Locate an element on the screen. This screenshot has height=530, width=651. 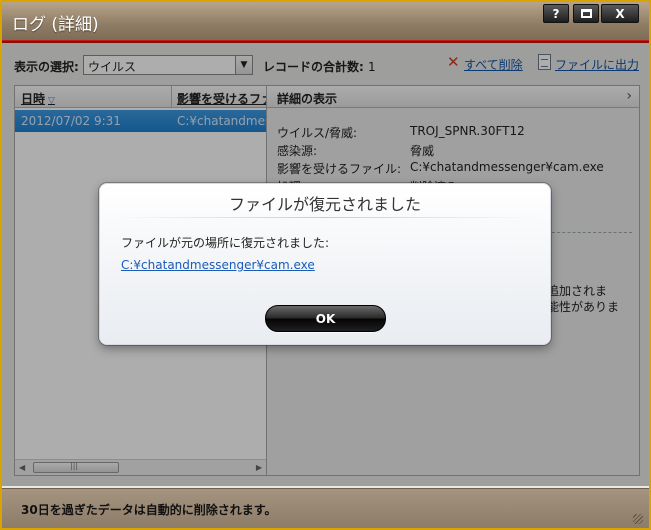
restored-file-path-link: C:¥chatandmessenger¥cam.exe is located at coordinates (218, 265).